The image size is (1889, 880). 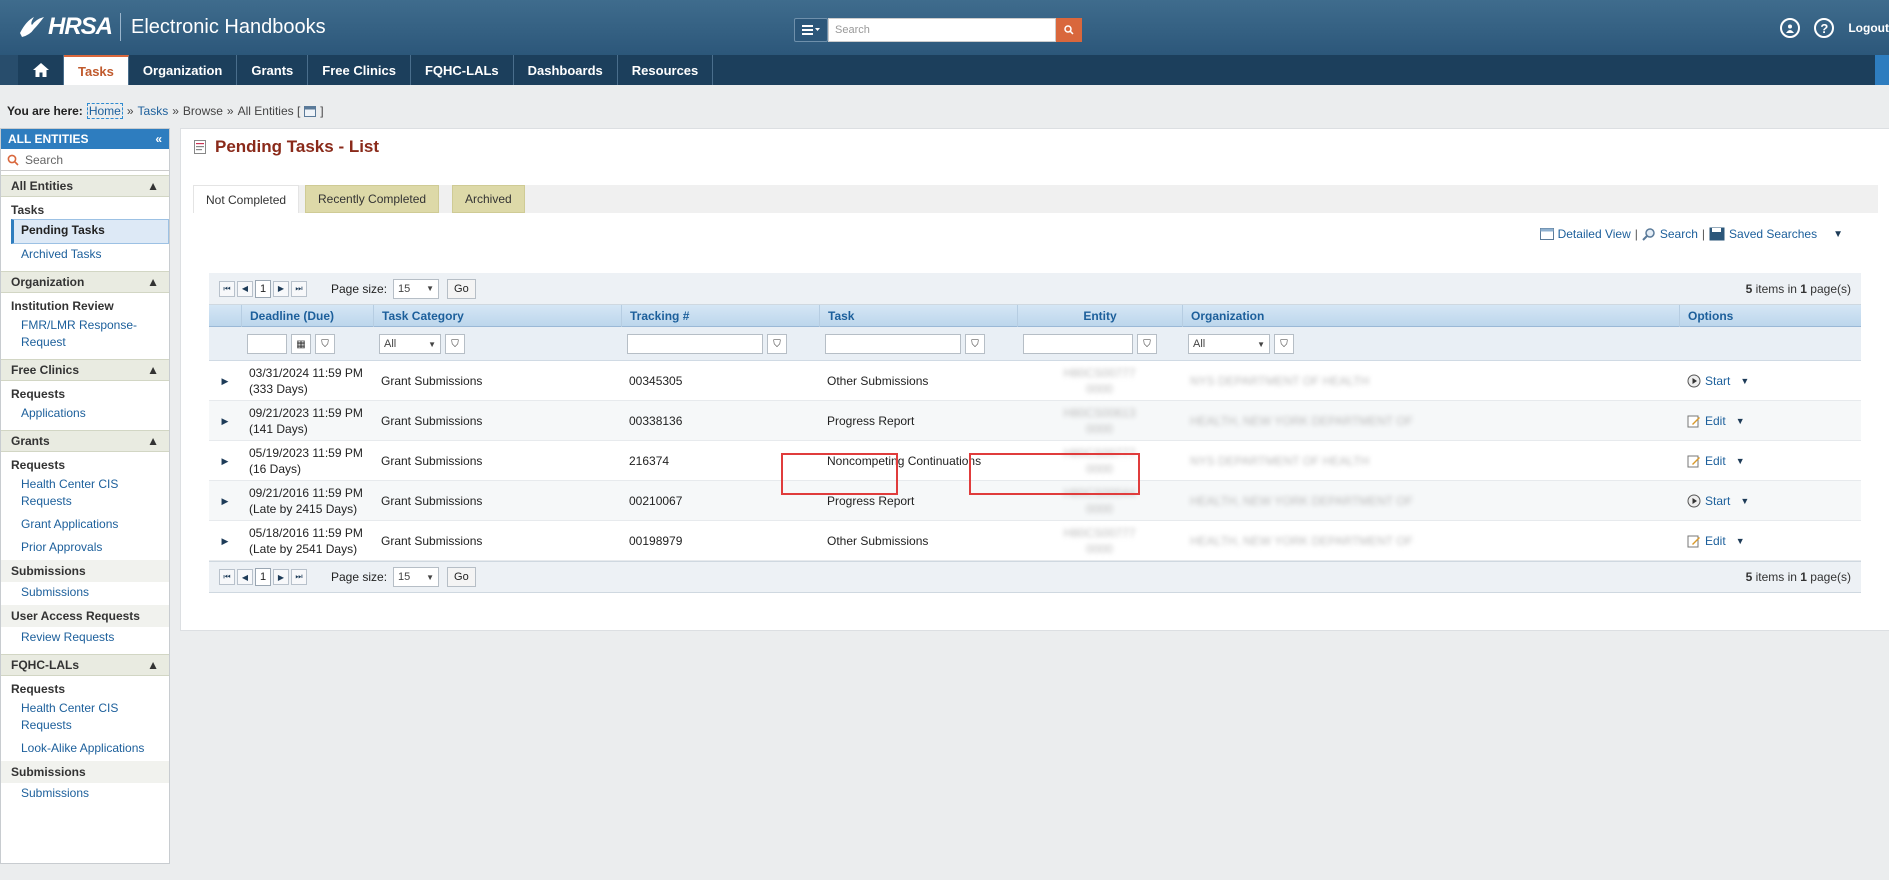 What do you see at coordinates (1069, 30) in the screenshot?
I see `search-button` at bounding box center [1069, 30].